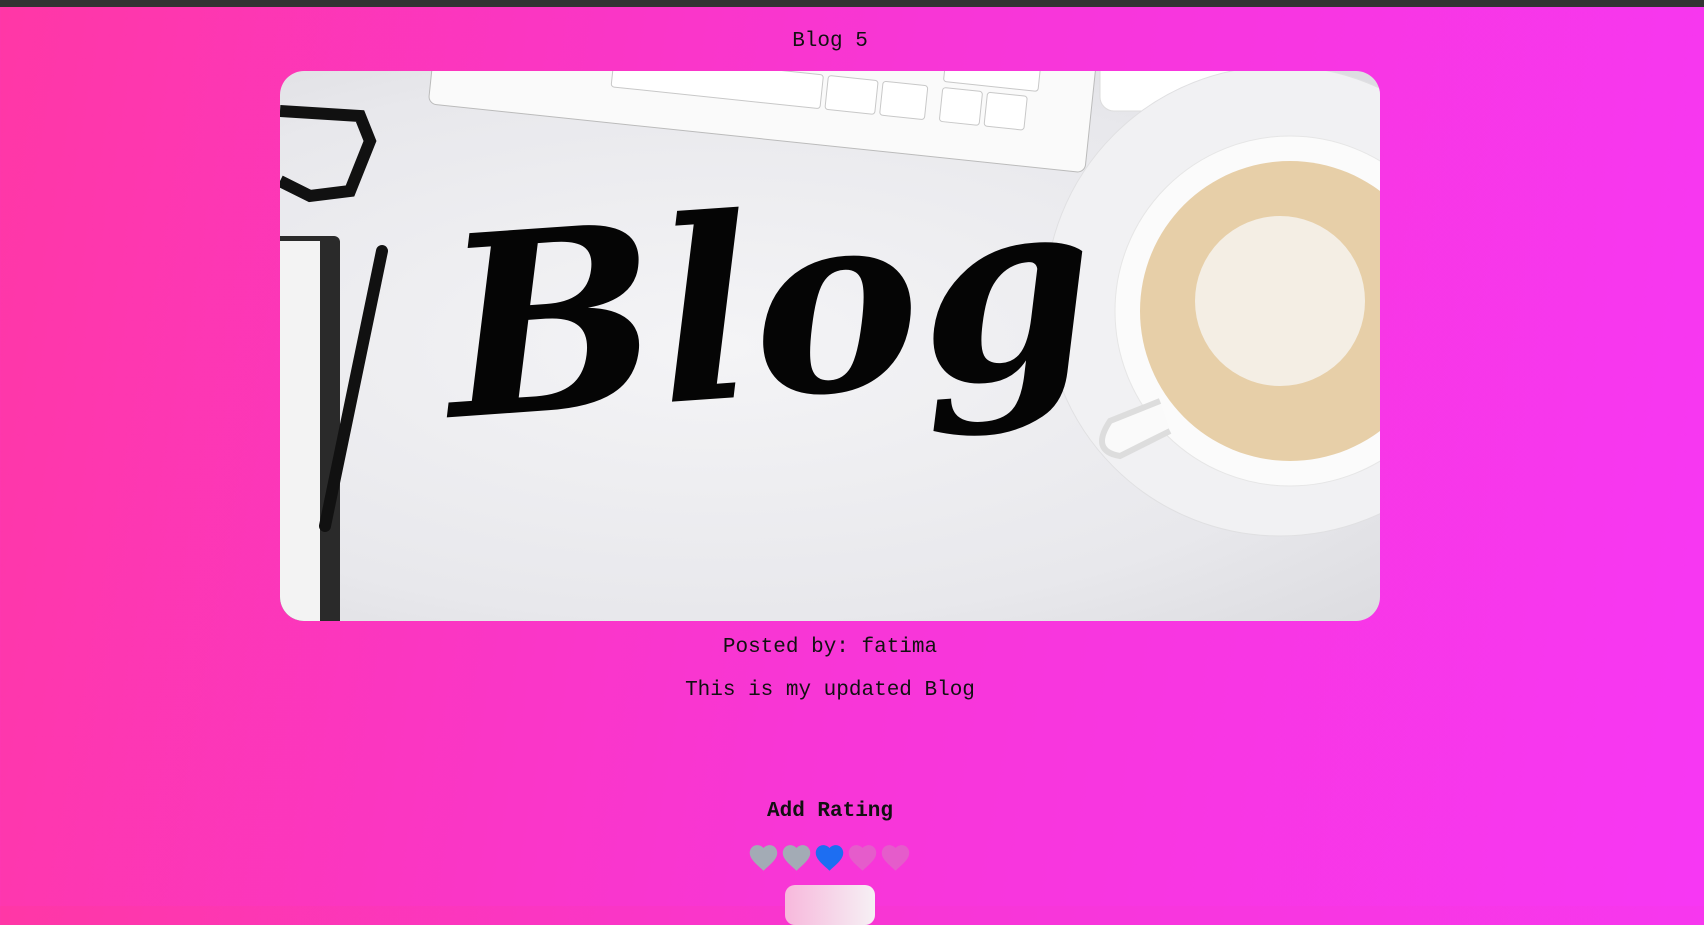 This screenshot has height=925, width=1704. I want to click on submit-rating-button, so click(830, 905).